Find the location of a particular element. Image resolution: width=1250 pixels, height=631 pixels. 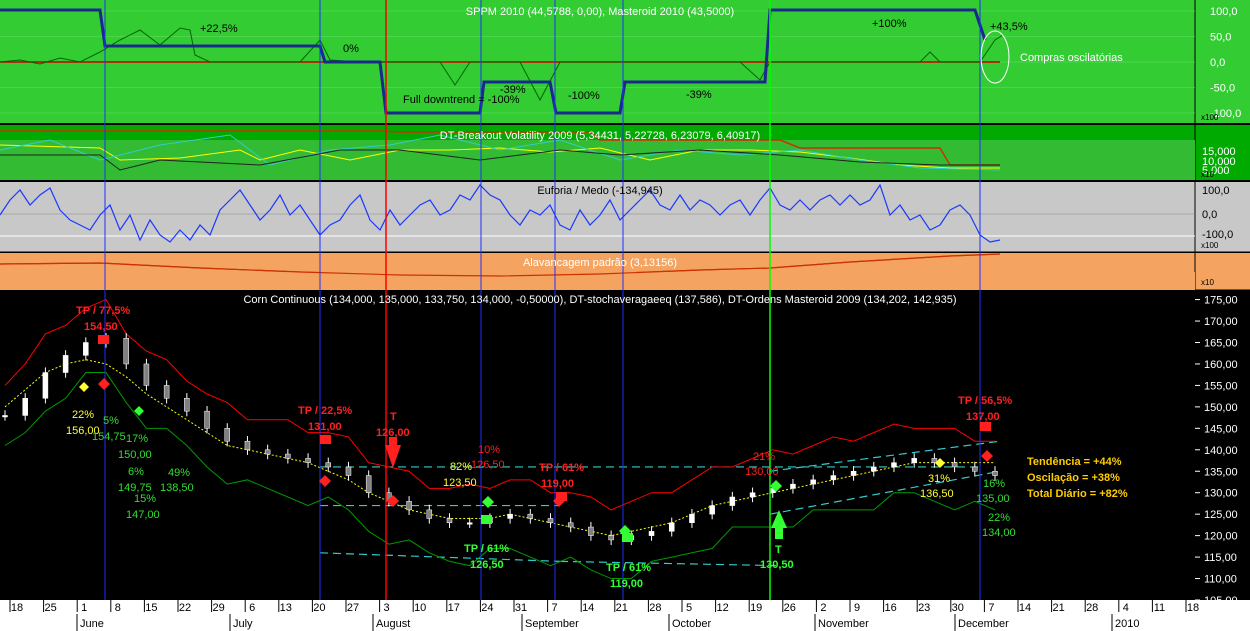

lbl-5pct: 5% is located at coordinates (111, 421).